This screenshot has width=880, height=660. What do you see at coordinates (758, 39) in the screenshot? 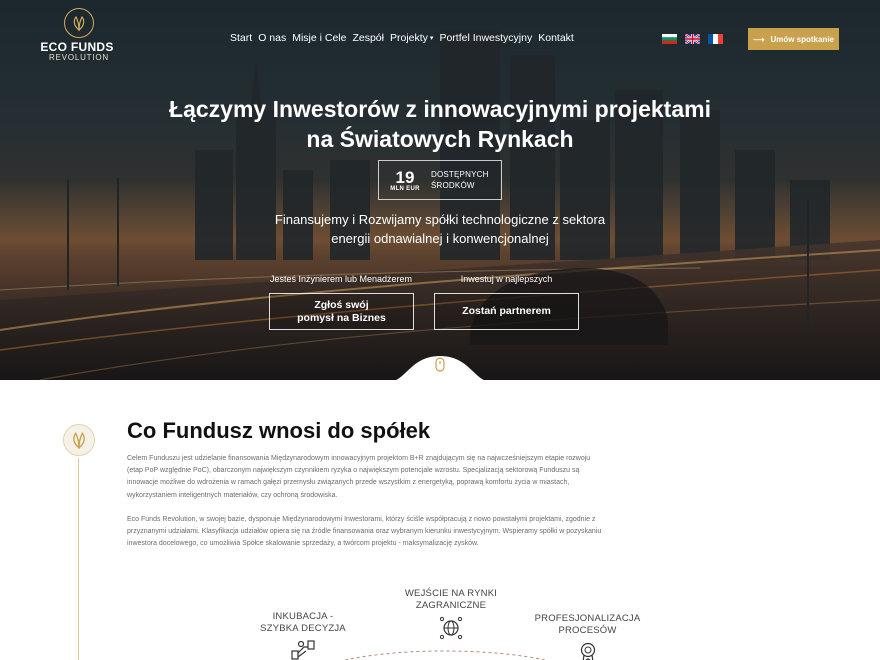
I see `arrow-right-icon: ⟶` at bounding box center [758, 39].